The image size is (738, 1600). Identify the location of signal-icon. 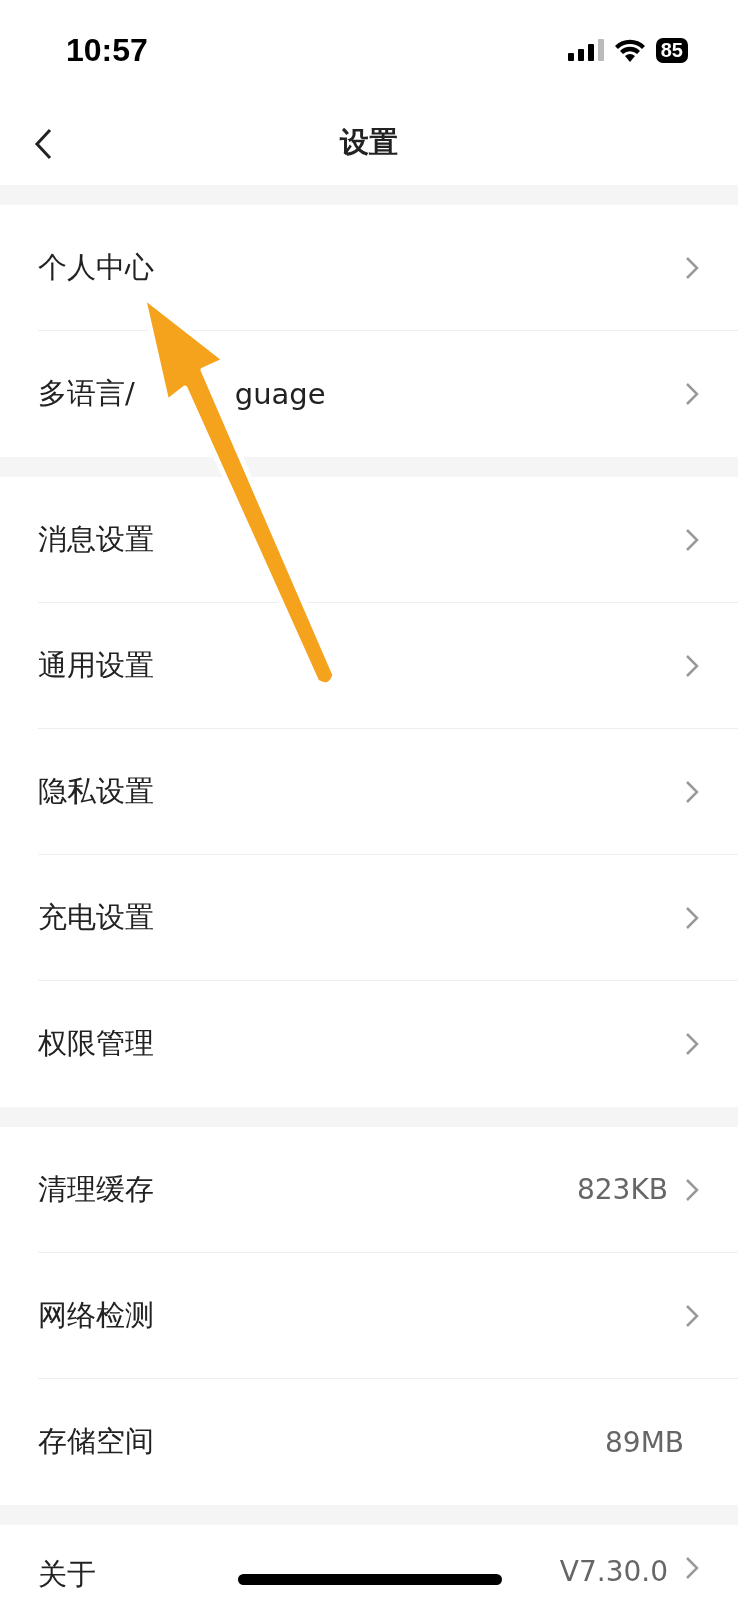
(585, 50).